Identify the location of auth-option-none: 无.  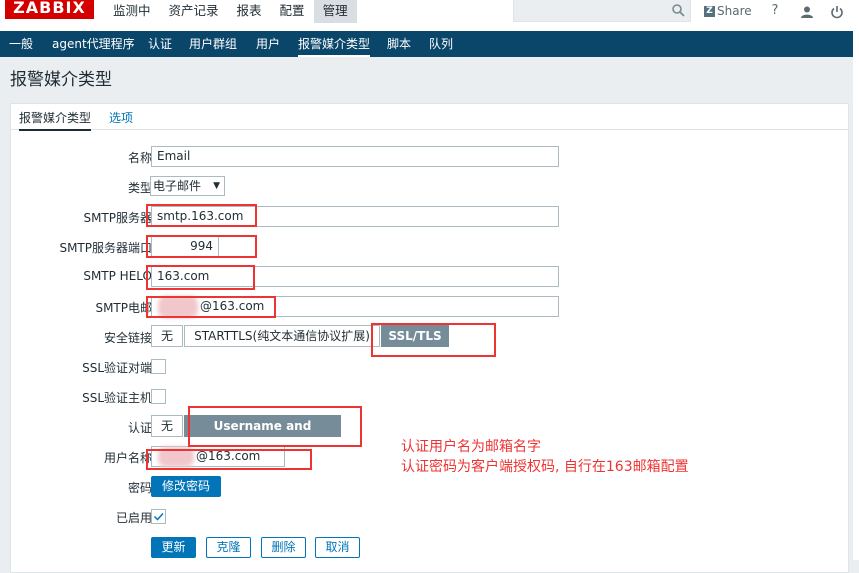
(167, 426).